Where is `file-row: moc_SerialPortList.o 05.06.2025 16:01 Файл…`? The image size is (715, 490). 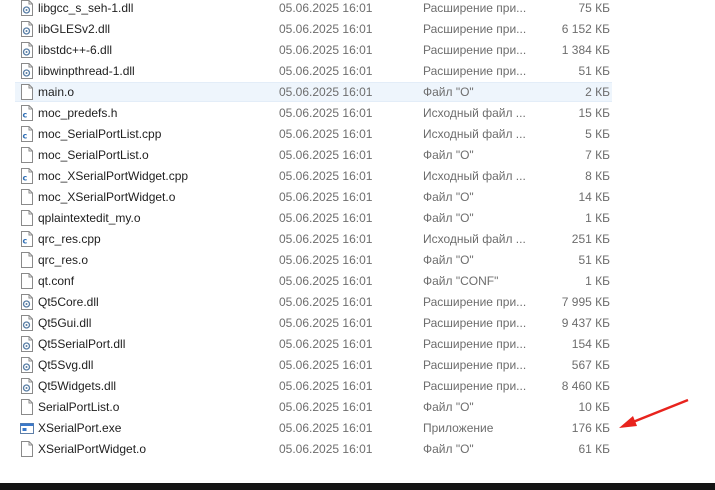
file-row: moc_SerialPortList.o 05.06.2025 16:01 Файл… is located at coordinates (357, 155).